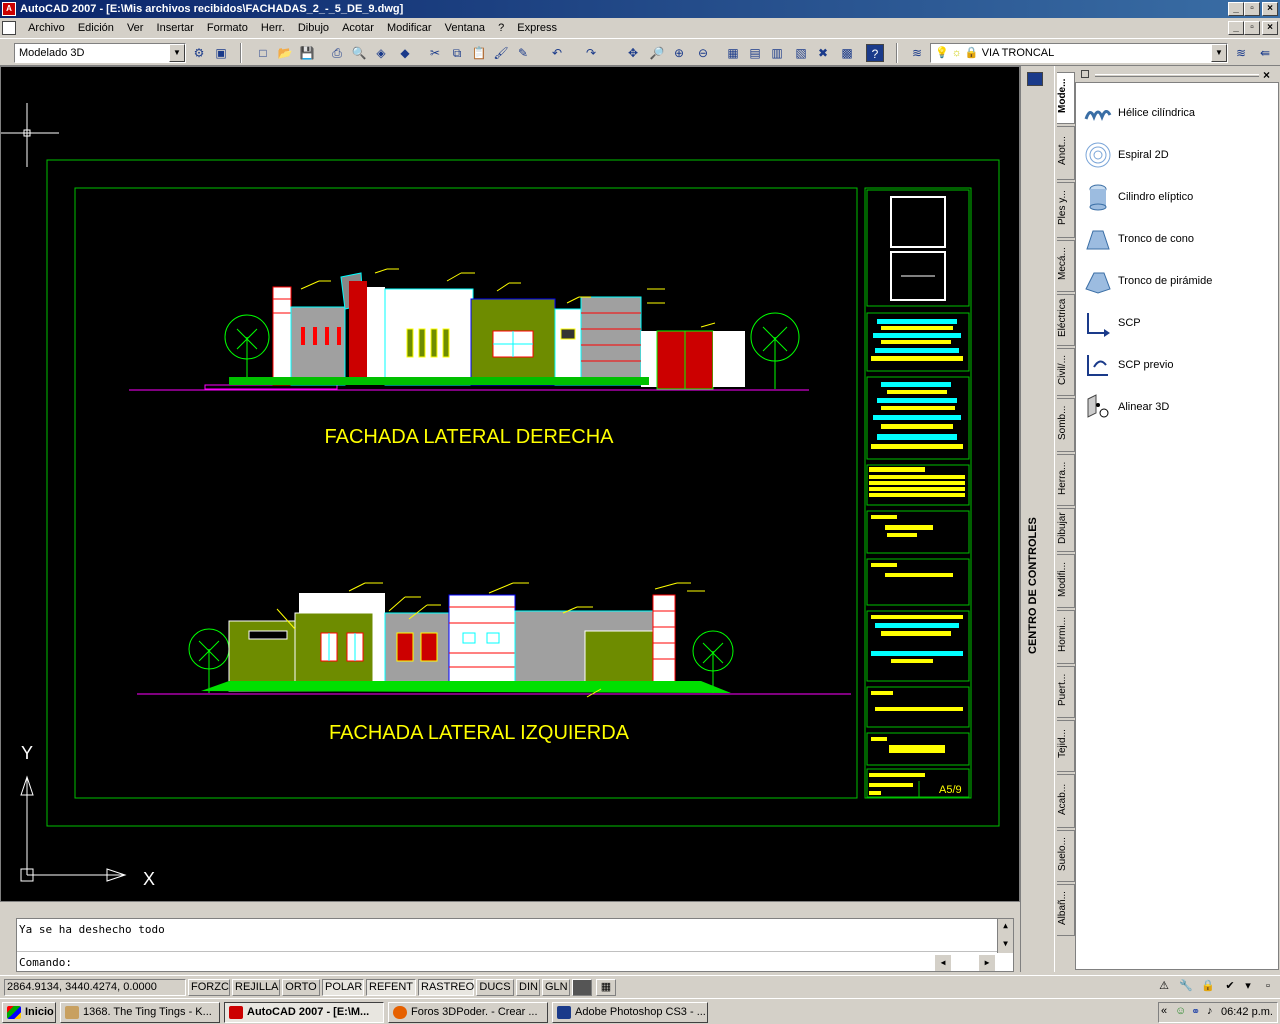 Image resolution: width=1280 pixels, height=1024 pixels. I want to click on palette-item: Hélice cilíndrica, so click(1179, 113).